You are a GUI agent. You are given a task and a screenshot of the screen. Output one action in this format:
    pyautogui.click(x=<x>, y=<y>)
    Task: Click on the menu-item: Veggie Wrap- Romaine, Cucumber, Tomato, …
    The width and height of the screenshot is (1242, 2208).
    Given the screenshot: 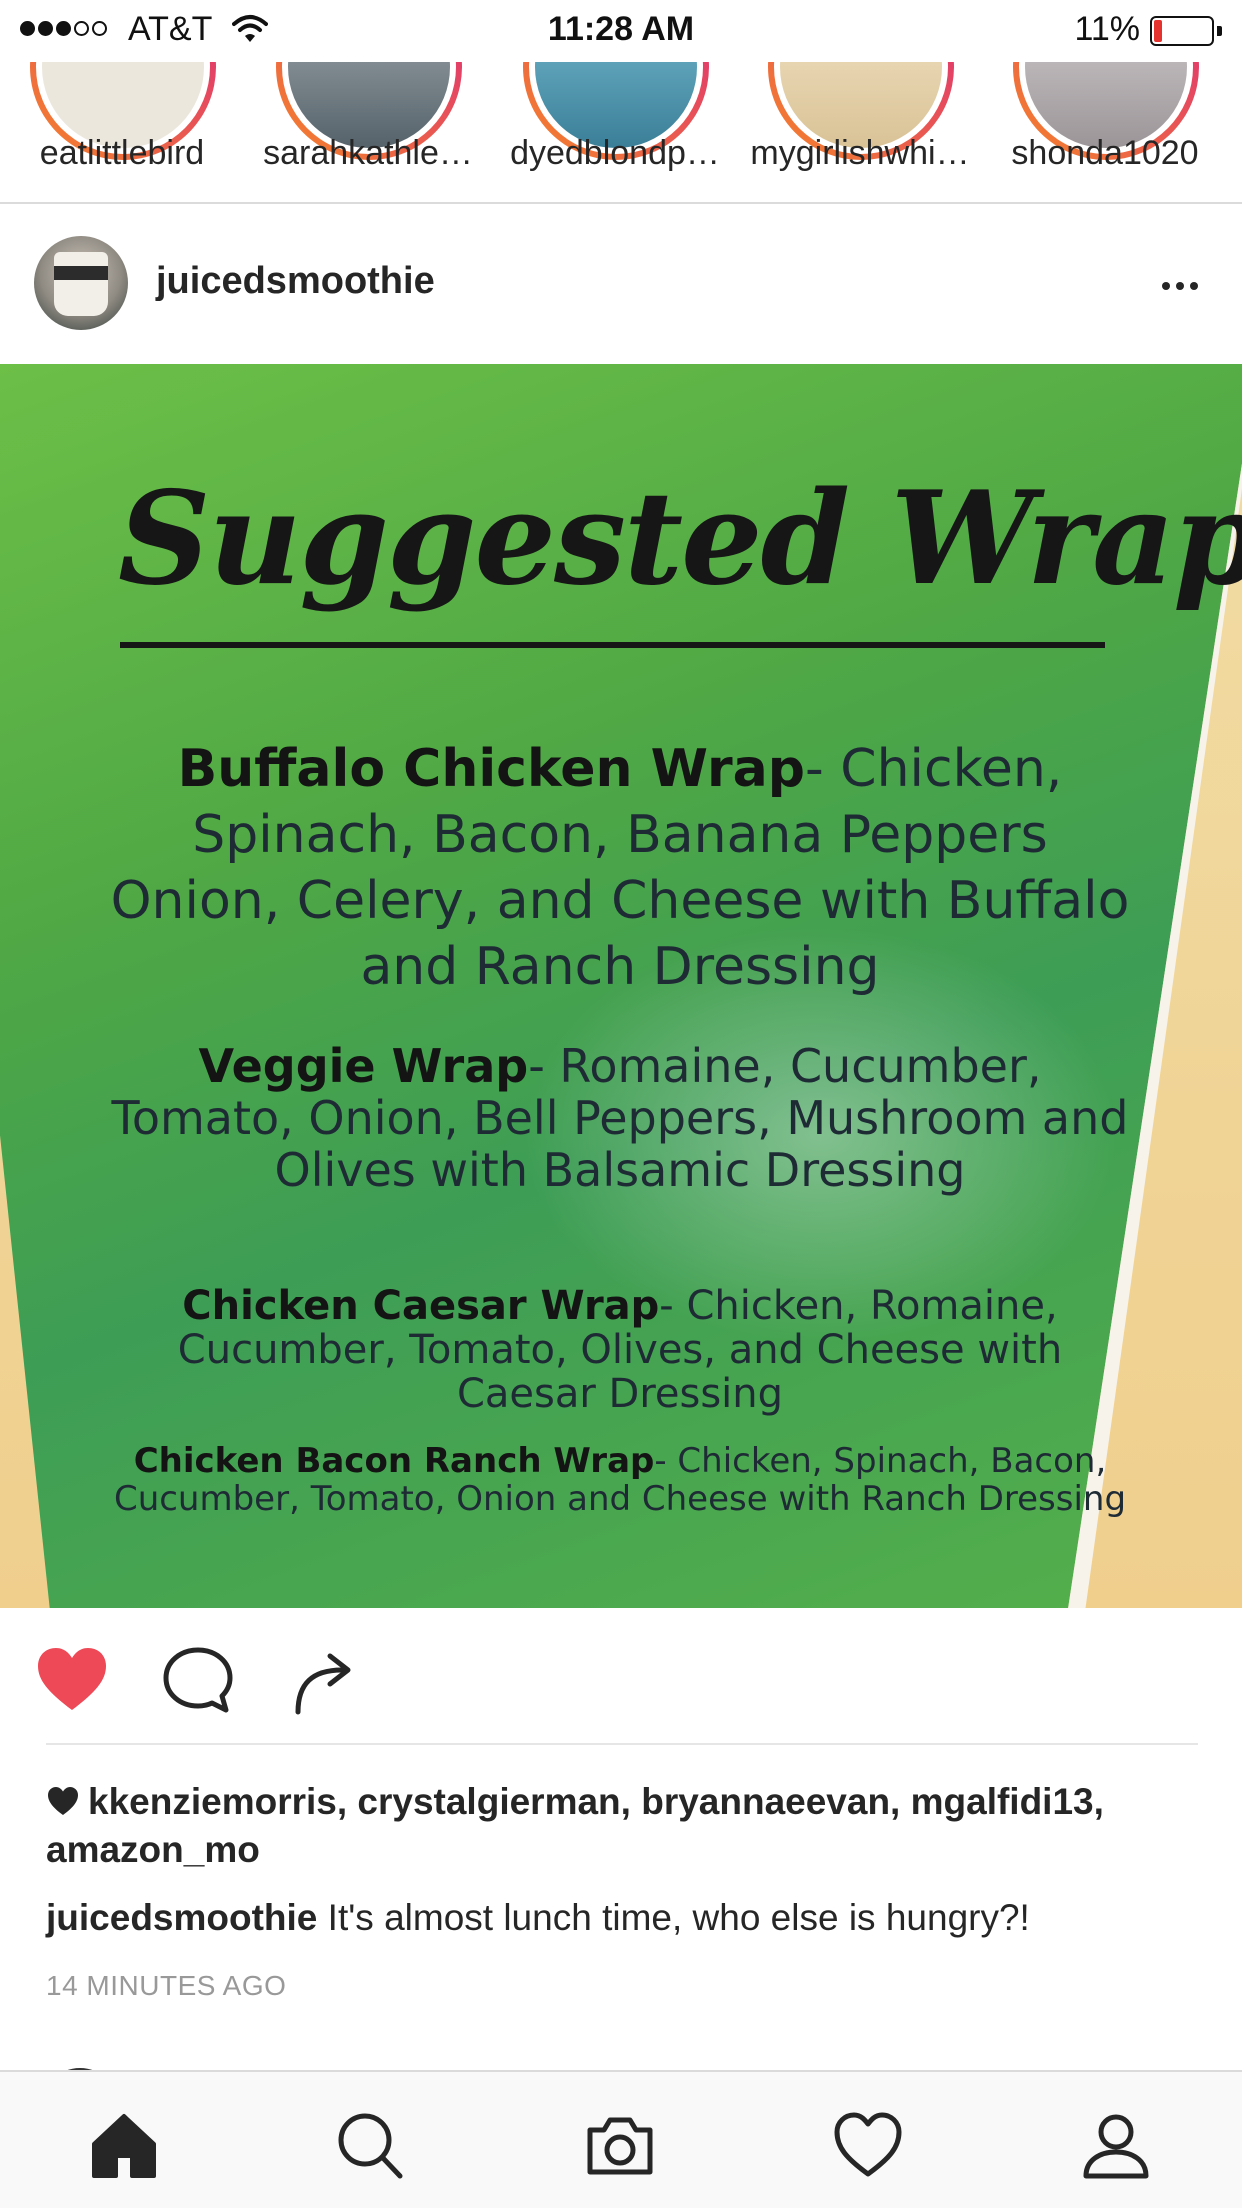 What is the action you would take?
    pyautogui.click(x=620, y=1118)
    